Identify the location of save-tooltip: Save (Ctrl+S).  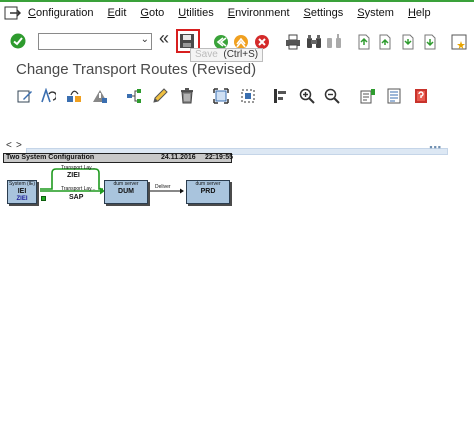
(227, 55).